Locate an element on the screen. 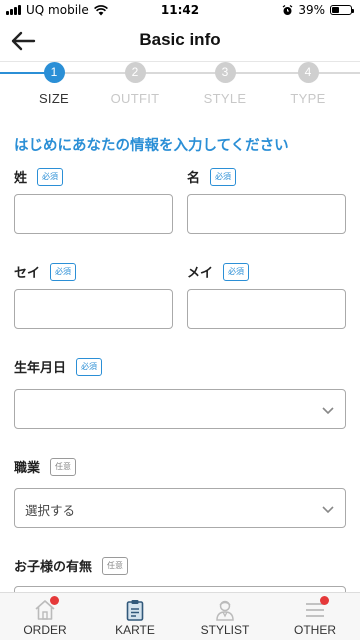  page-title: Basic info is located at coordinates (180, 39).